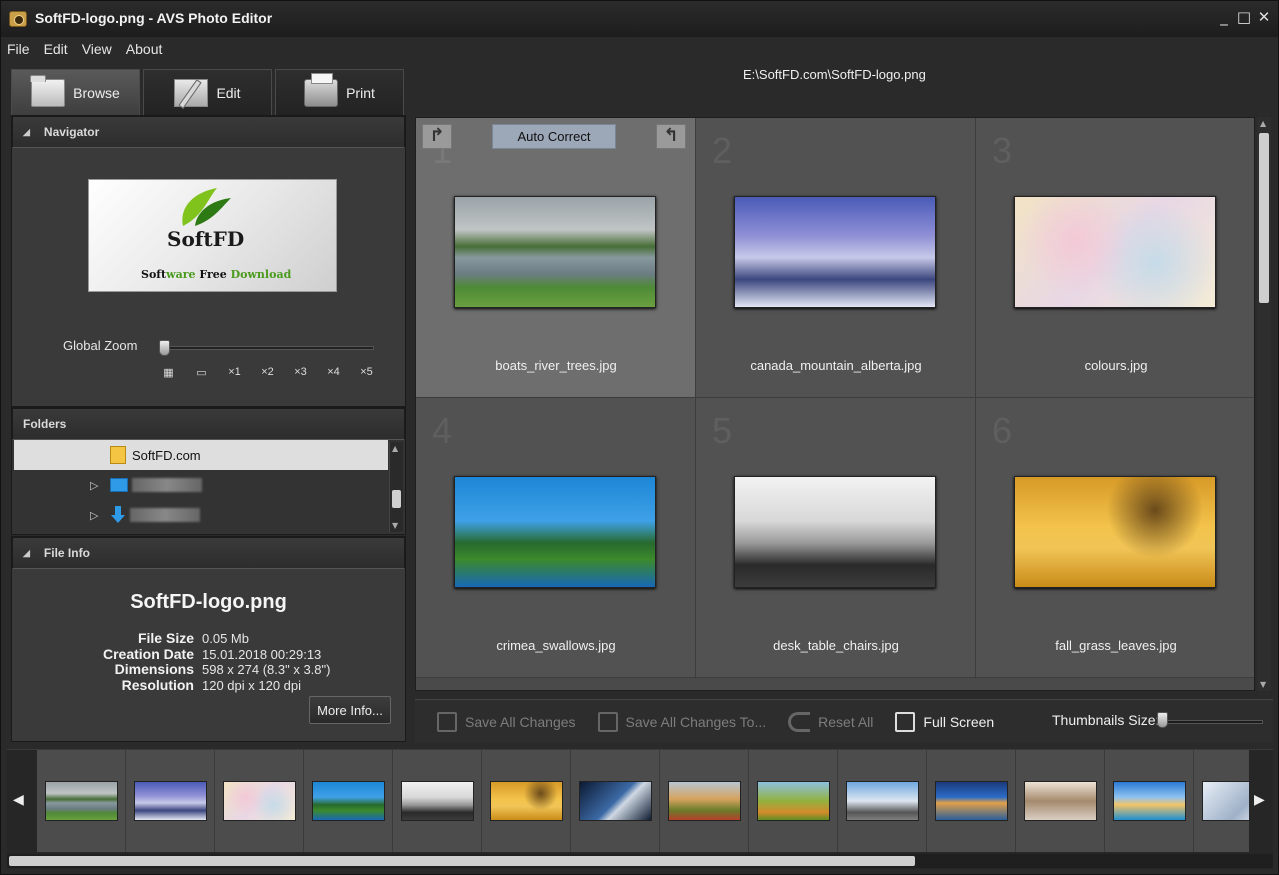  Describe the element at coordinates (1259, 800) in the screenshot. I see `filmstrip-next-icon: ▶` at that location.